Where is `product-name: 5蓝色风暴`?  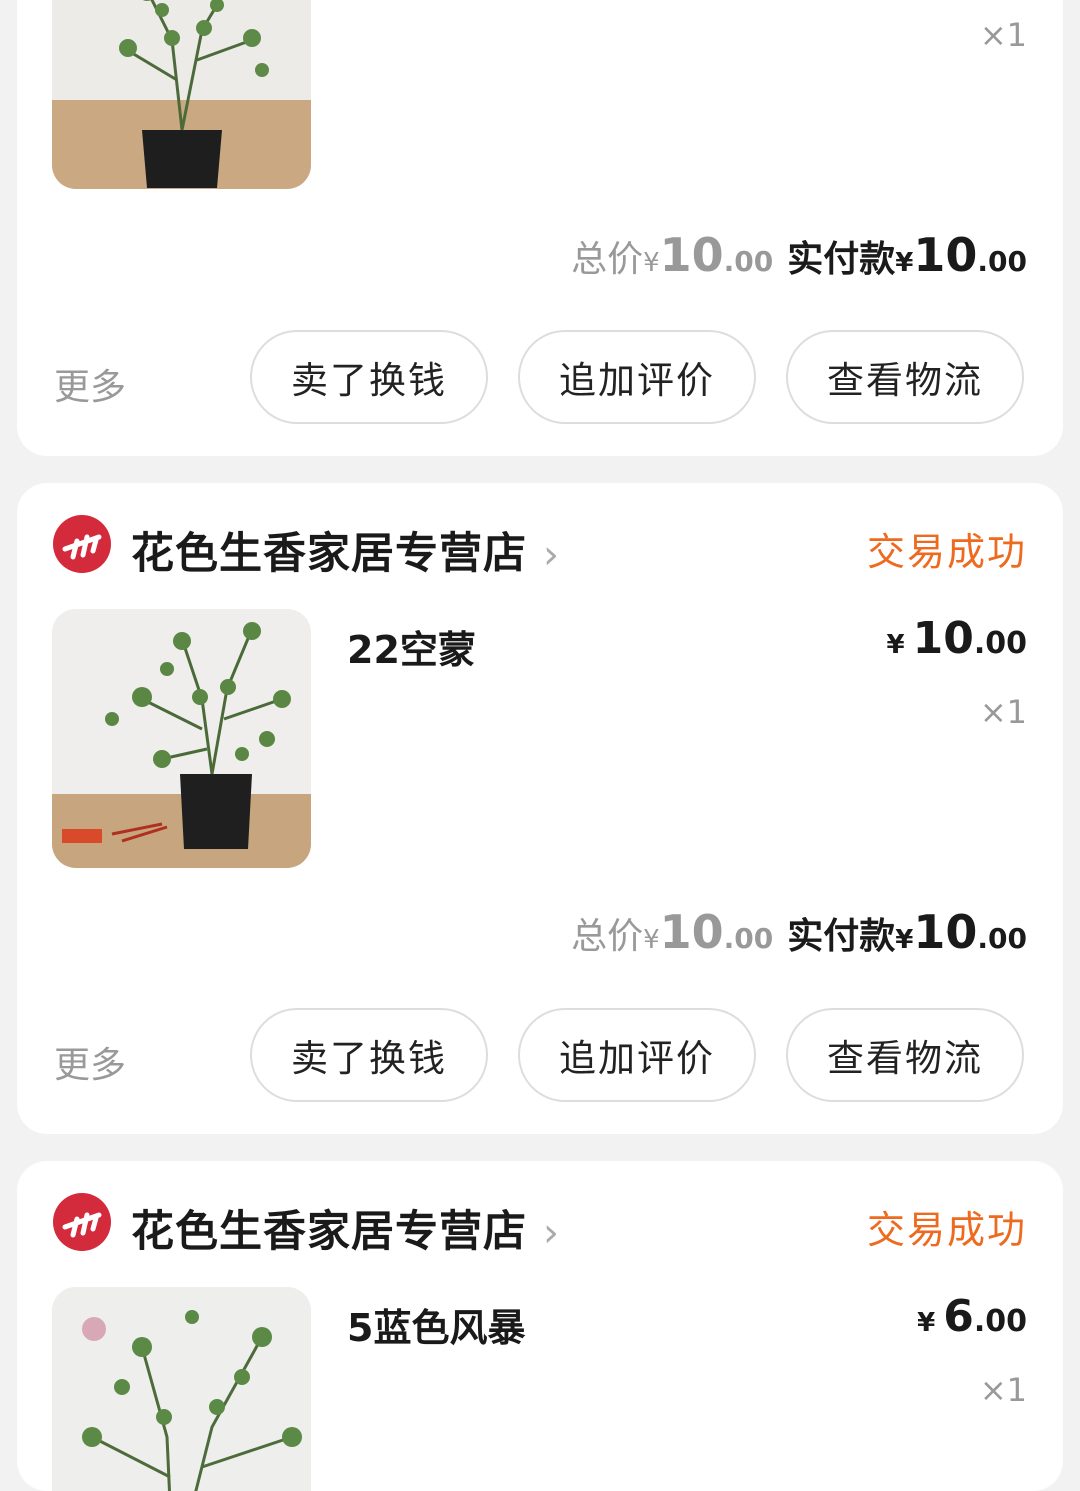 product-name: 5蓝色风暴 is located at coordinates (436, 1324).